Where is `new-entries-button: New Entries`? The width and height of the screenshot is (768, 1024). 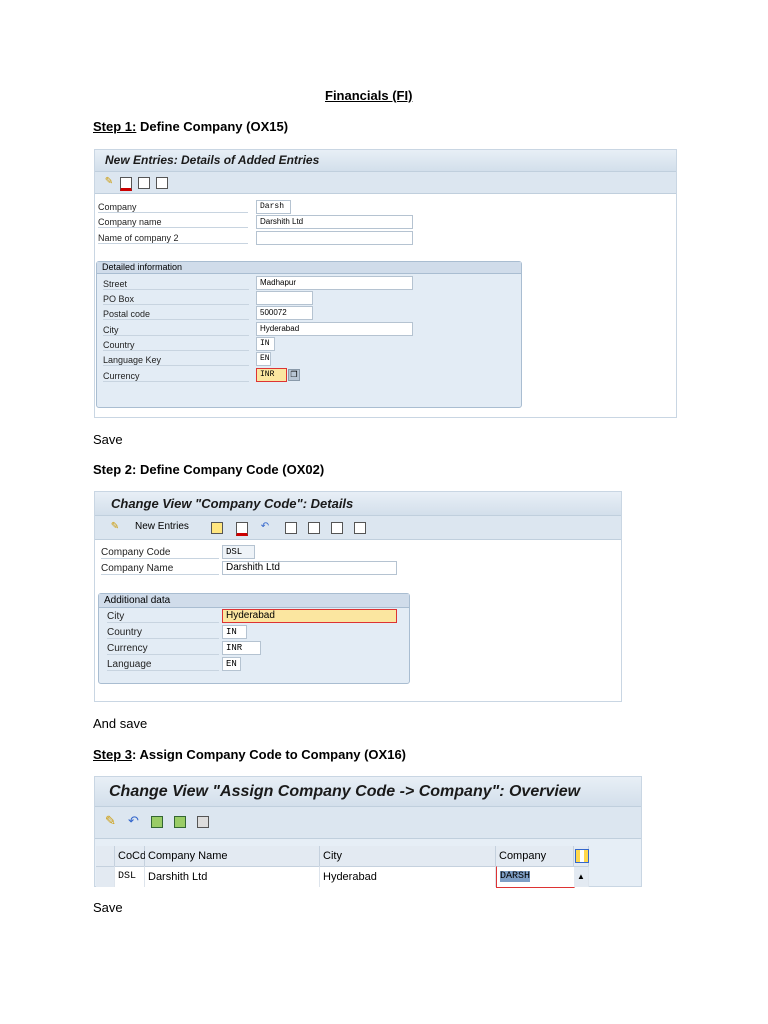 new-entries-button: New Entries is located at coordinates (162, 526).